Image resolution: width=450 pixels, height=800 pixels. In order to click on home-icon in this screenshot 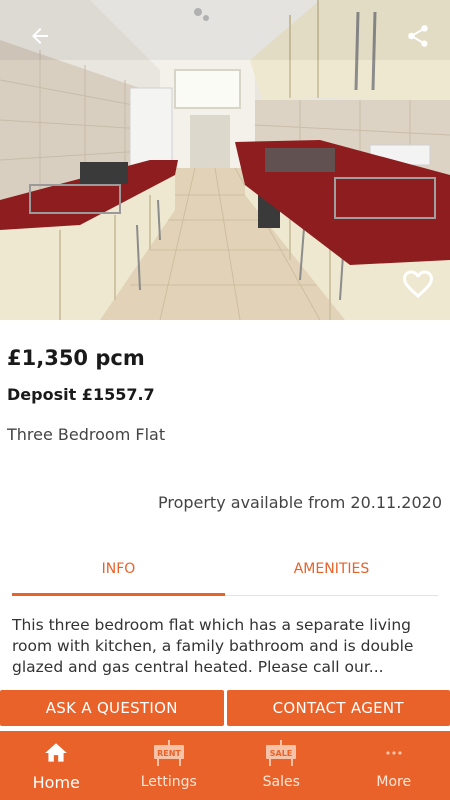, I will do `click(56, 752)`.